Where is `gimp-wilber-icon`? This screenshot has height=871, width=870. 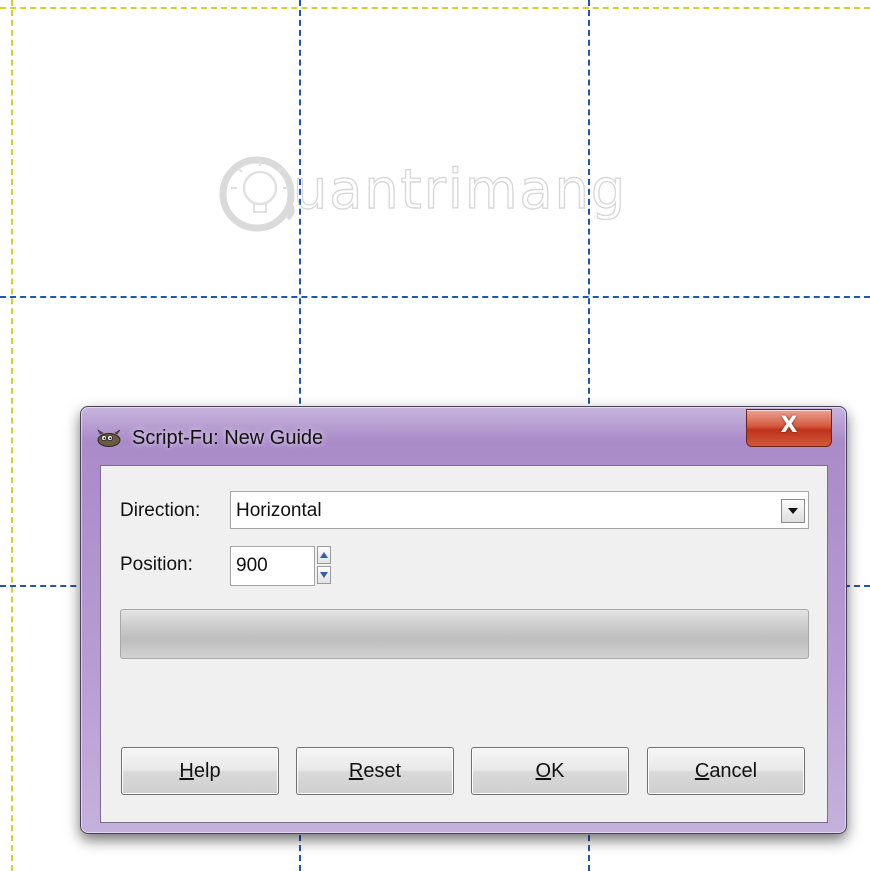 gimp-wilber-icon is located at coordinates (109, 438).